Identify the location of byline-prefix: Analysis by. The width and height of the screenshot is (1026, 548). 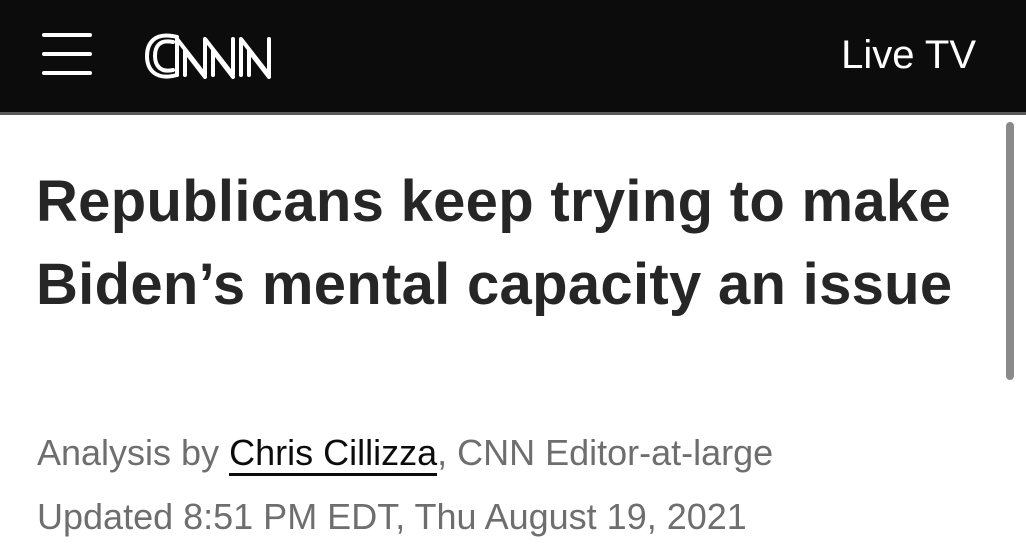
(133, 452).